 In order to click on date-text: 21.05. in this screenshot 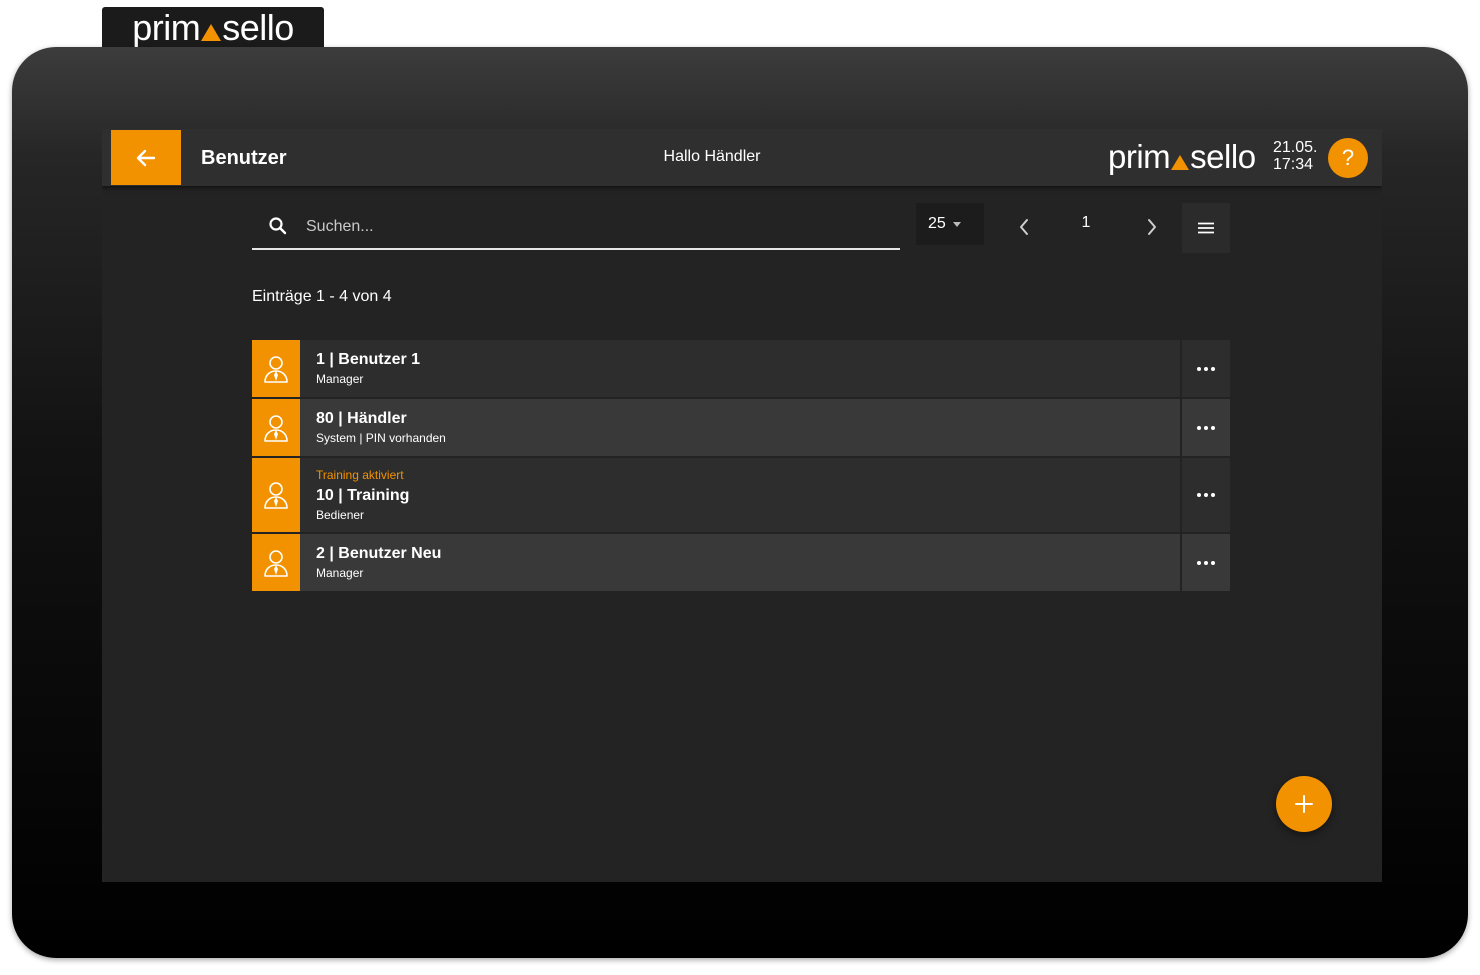, I will do `click(1295, 147)`.